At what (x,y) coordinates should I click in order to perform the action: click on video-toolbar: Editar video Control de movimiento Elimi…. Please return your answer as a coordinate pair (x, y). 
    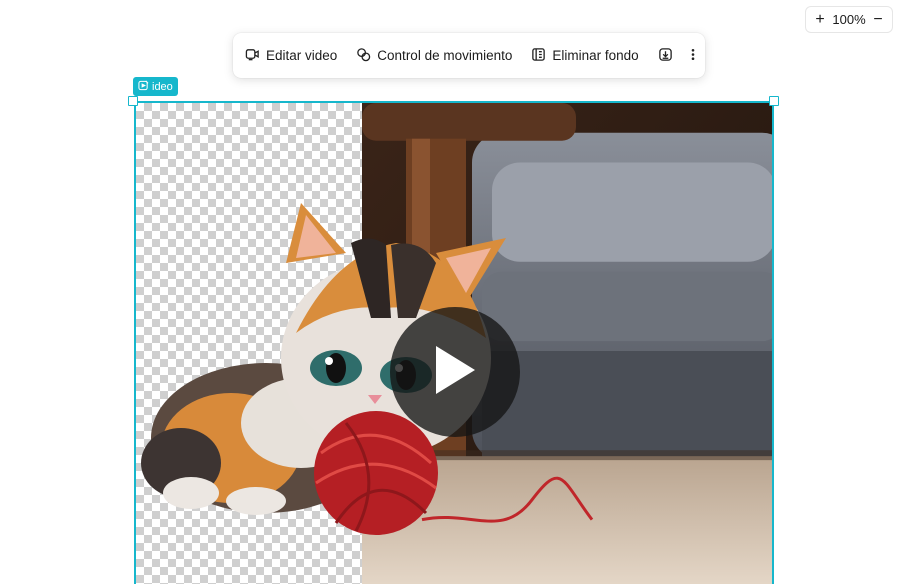
    Looking at the image, I should click on (469, 55).